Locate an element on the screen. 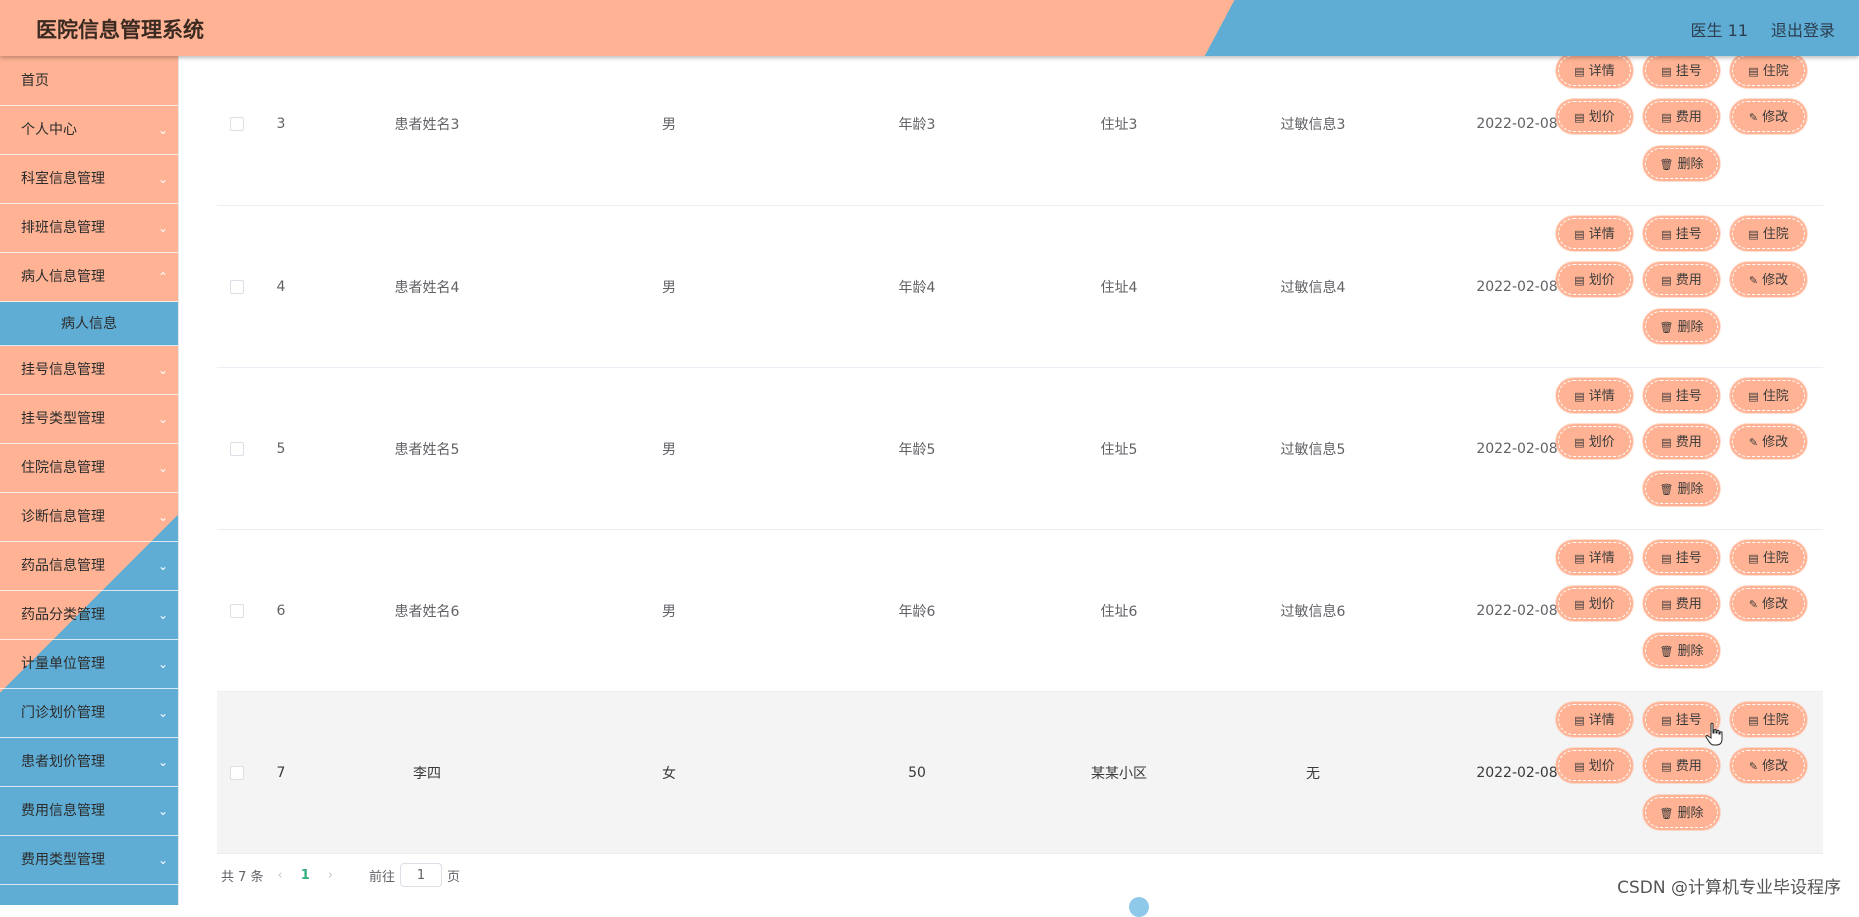 This screenshot has height=917, width=1859. sidebar-item-personal-center: 个人中心 ⌄ is located at coordinates (89, 130).